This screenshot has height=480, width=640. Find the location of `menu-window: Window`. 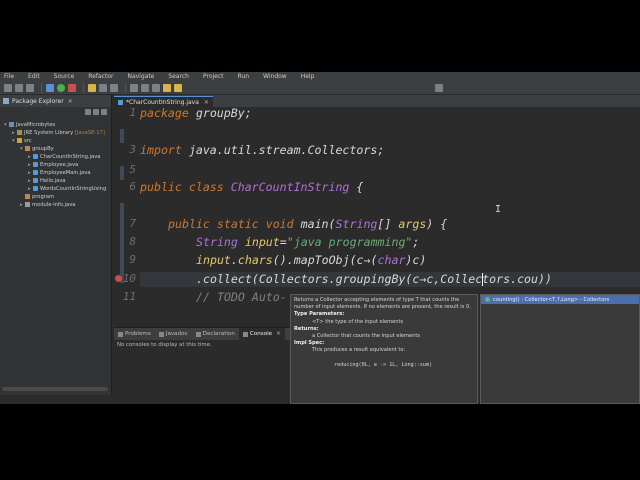

menu-window: Window is located at coordinates (275, 76).